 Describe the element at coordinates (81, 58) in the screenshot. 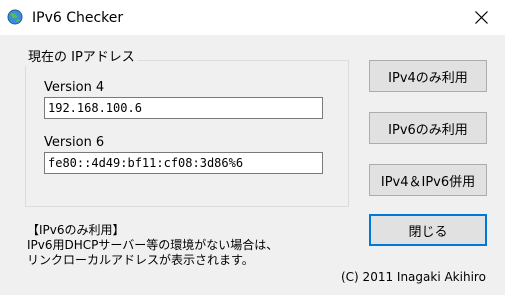

I see `group-legend: 現在の IPアドレス` at that location.